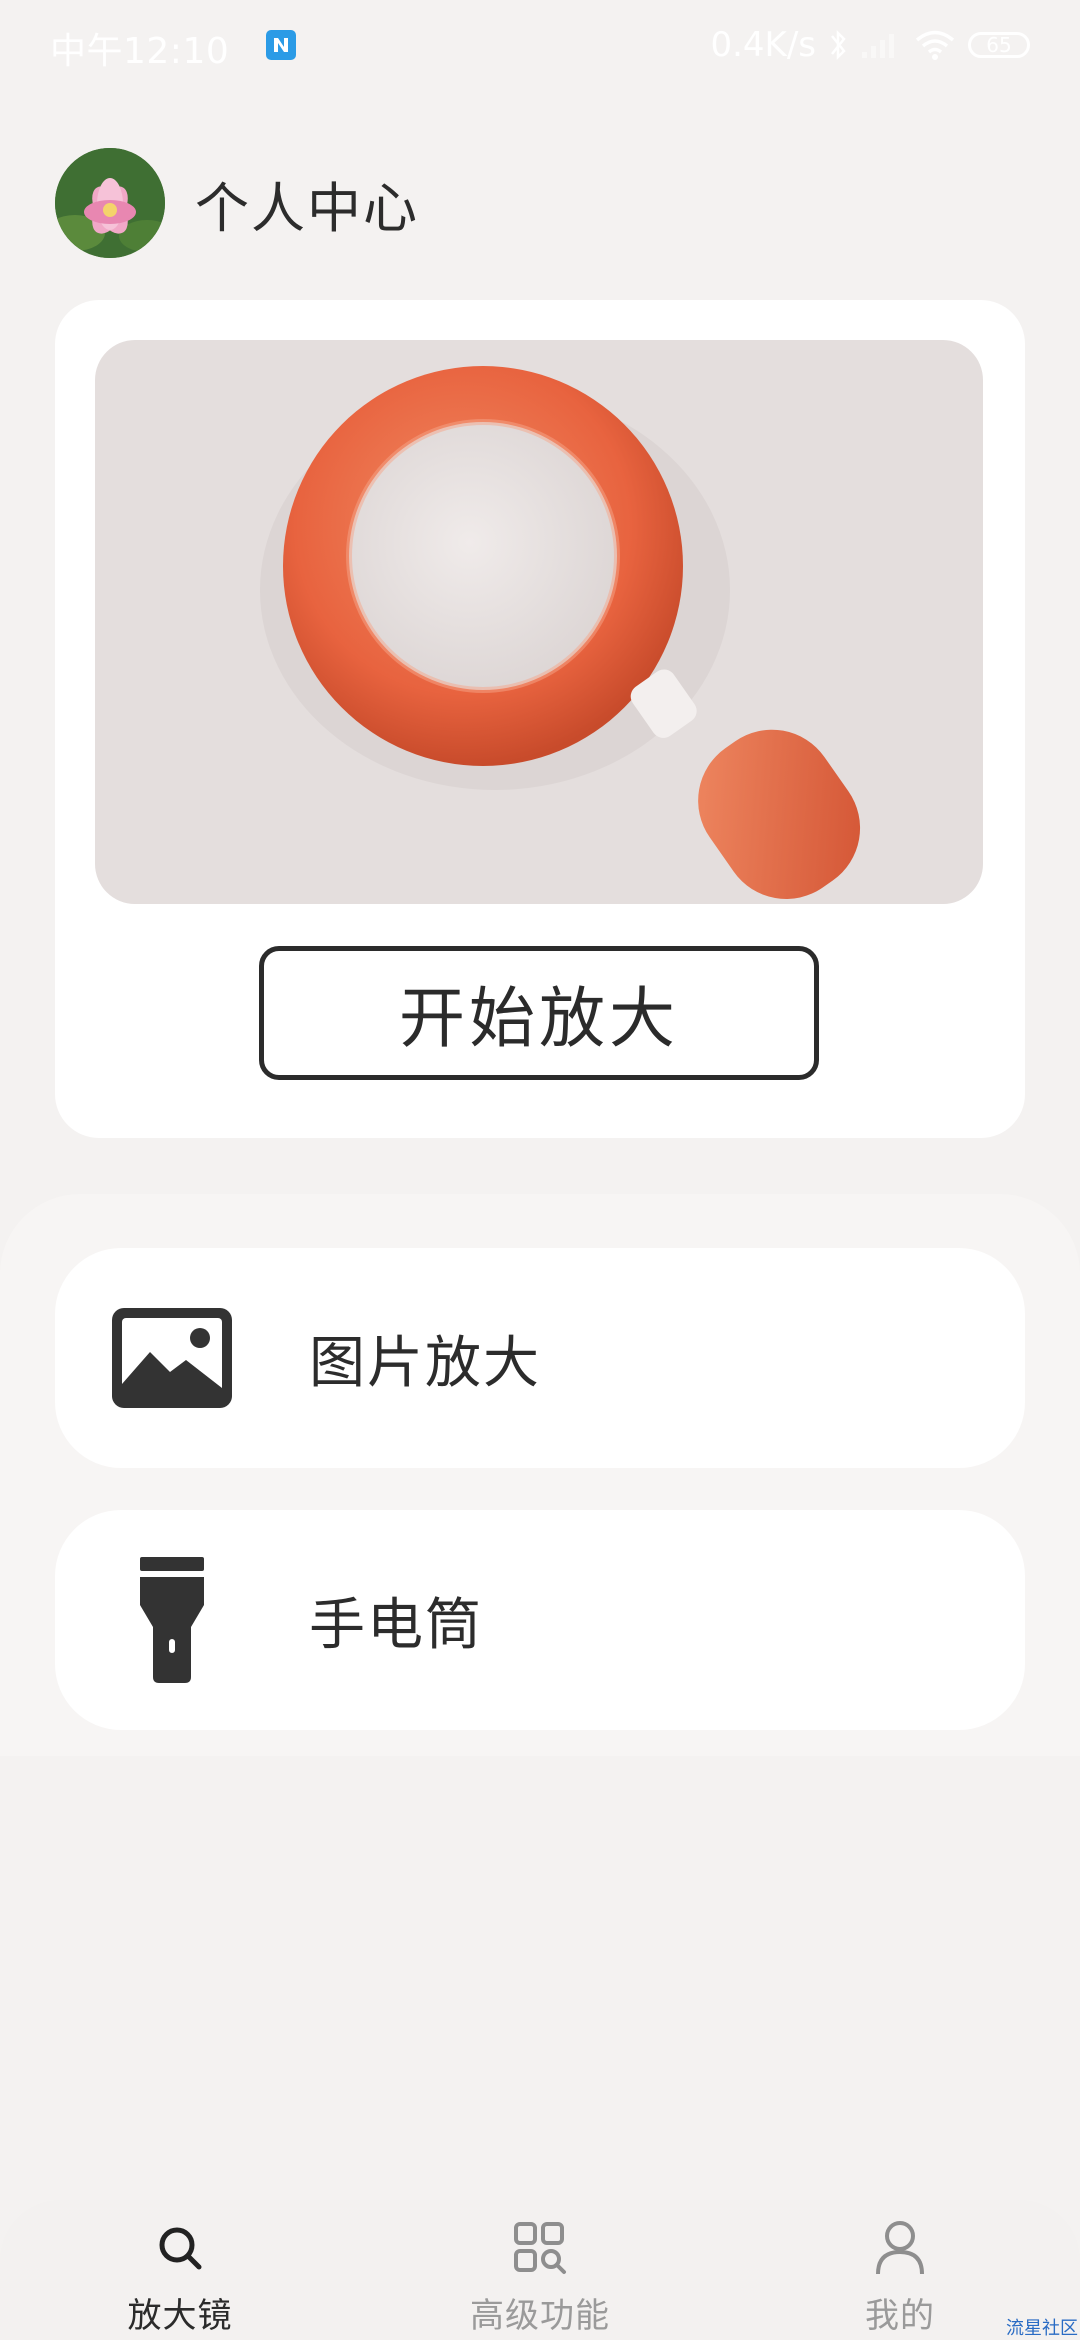  Describe the element at coordinates (1042, 2328) in the screenshot. I see `watermark: 流星社区` at that location.